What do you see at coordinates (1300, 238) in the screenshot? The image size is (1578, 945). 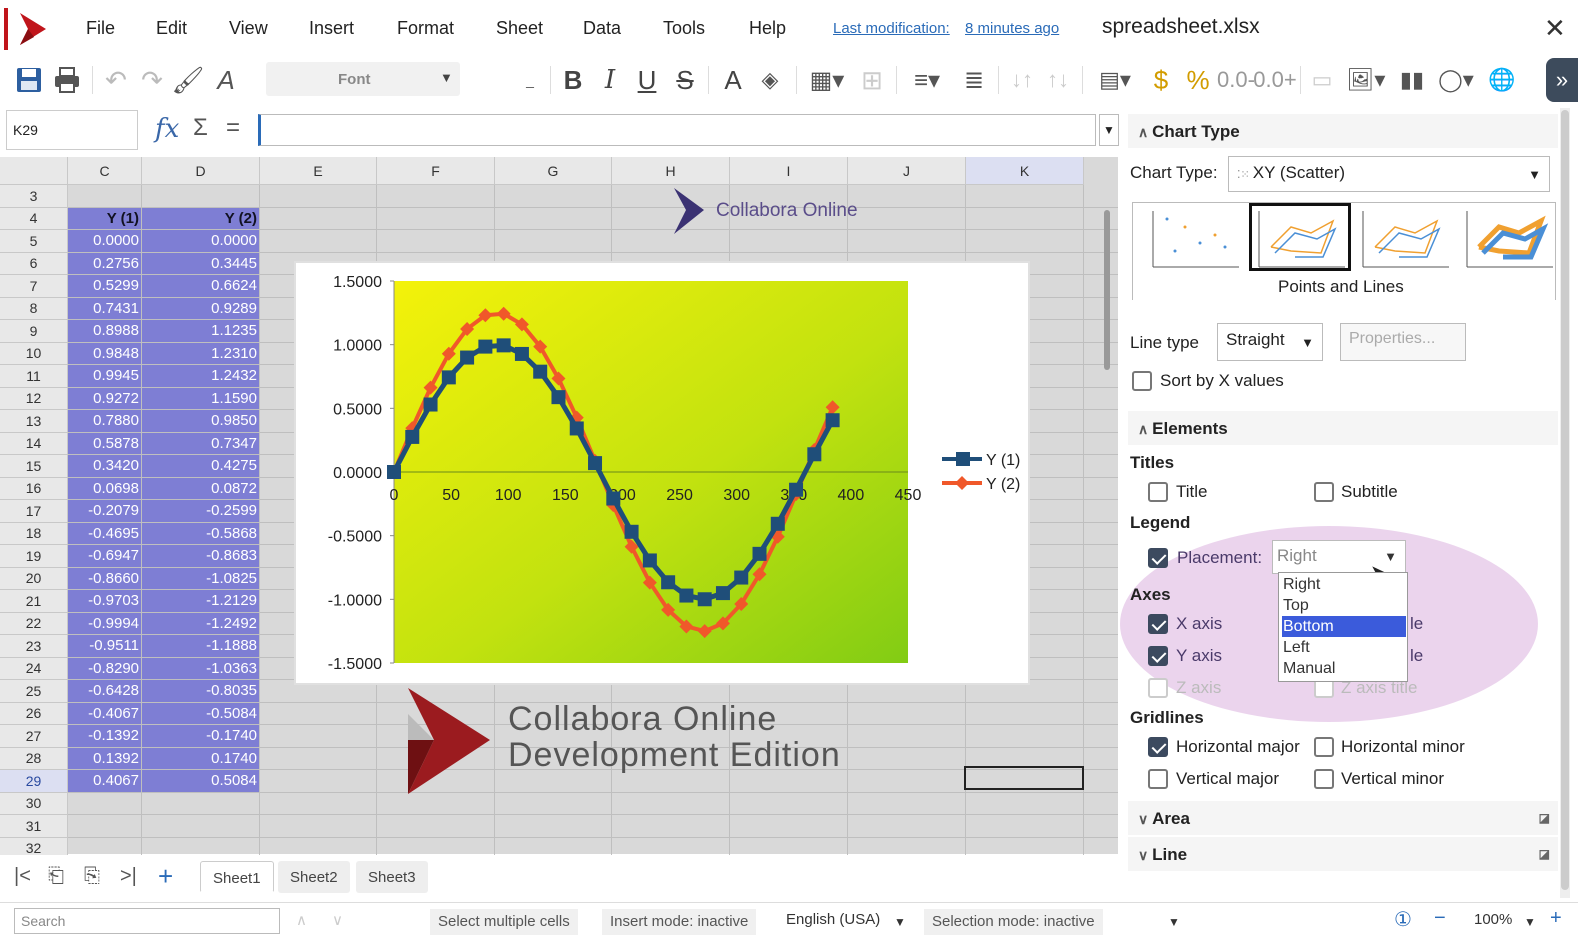 I see `points-and-lines-icon` at bounding box center [1300, 238].